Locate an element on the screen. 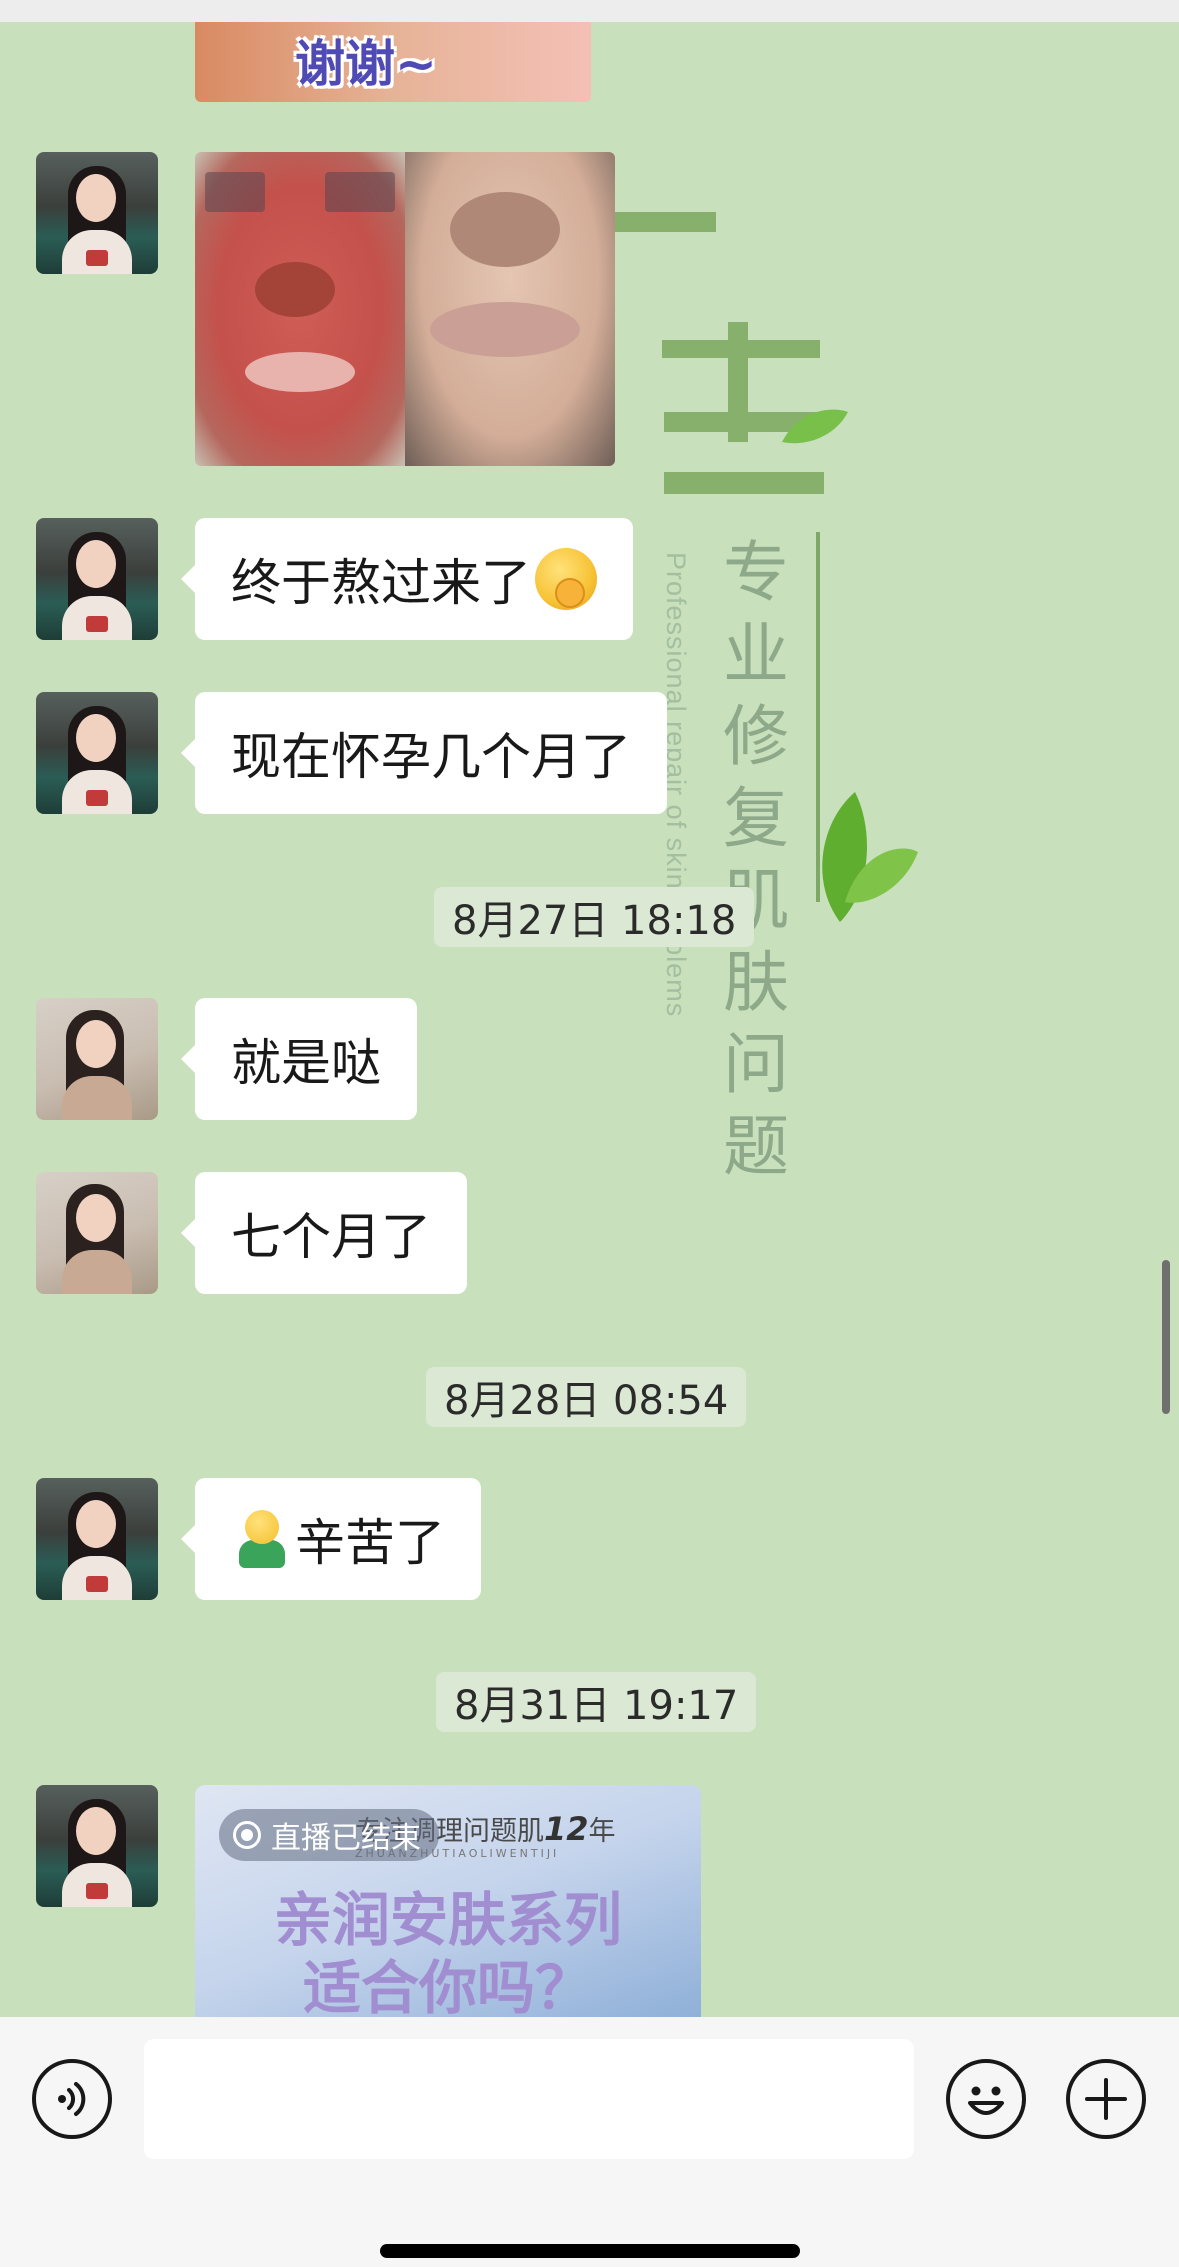  emoji-button is located at coordinates (986, 2099).